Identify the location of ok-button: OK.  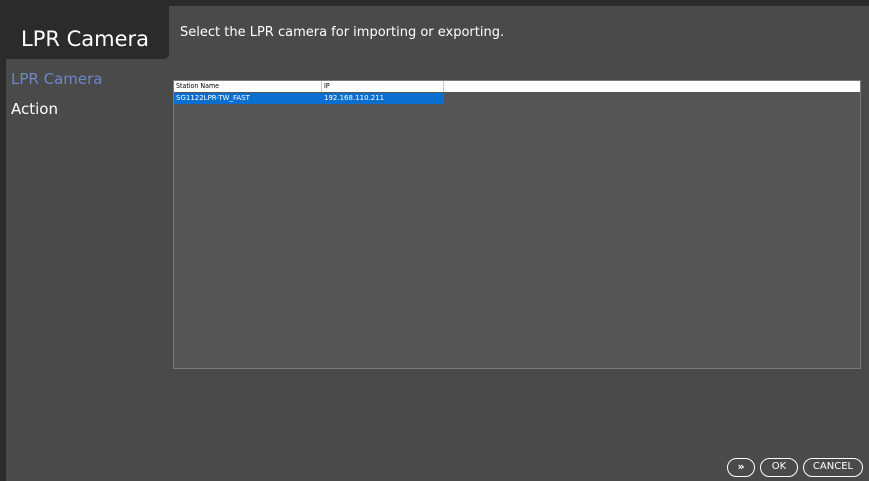
(779, 467).